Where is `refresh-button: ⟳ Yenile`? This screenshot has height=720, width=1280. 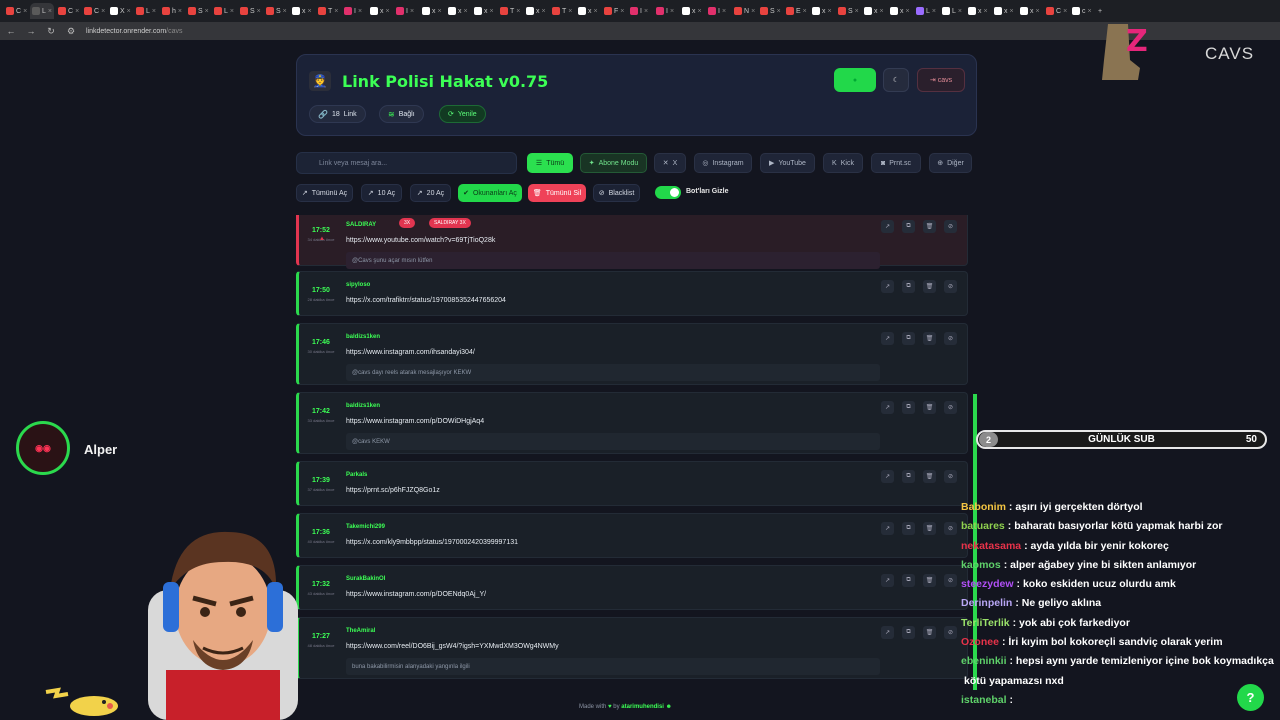
refresh-button: ⟳ Yenile is located at coordinates (462, 114).